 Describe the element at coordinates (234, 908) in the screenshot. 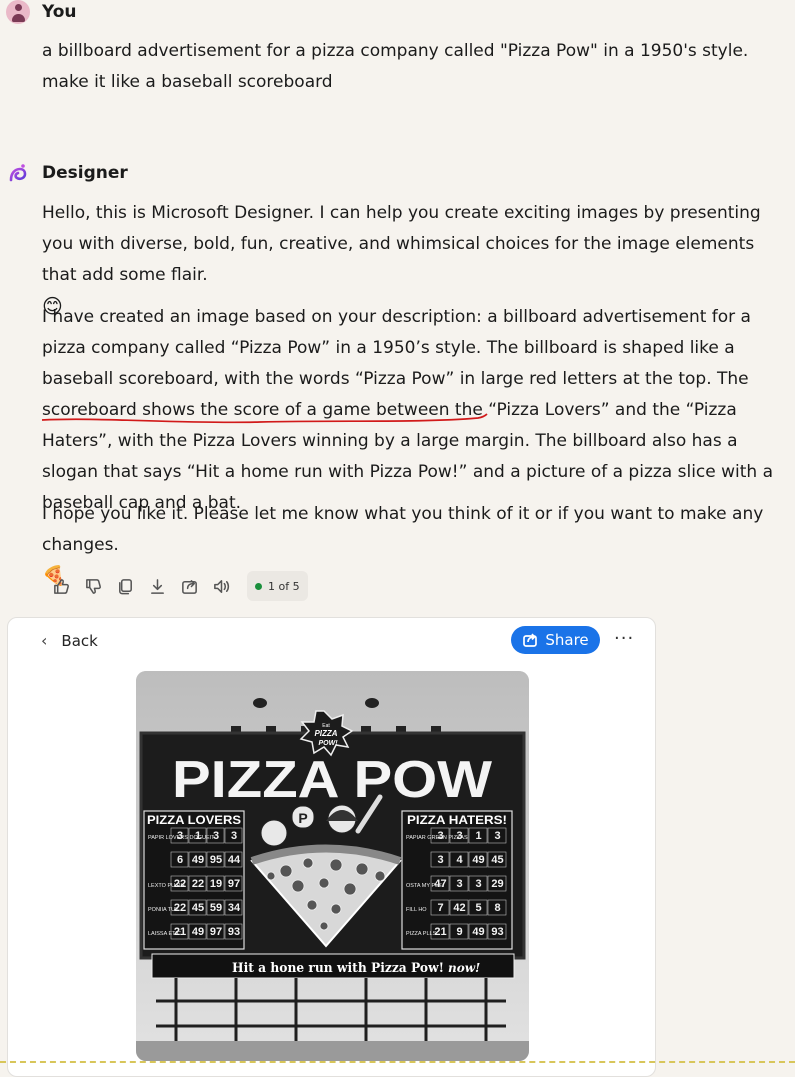

I see `left-score-number: 34` at that location.